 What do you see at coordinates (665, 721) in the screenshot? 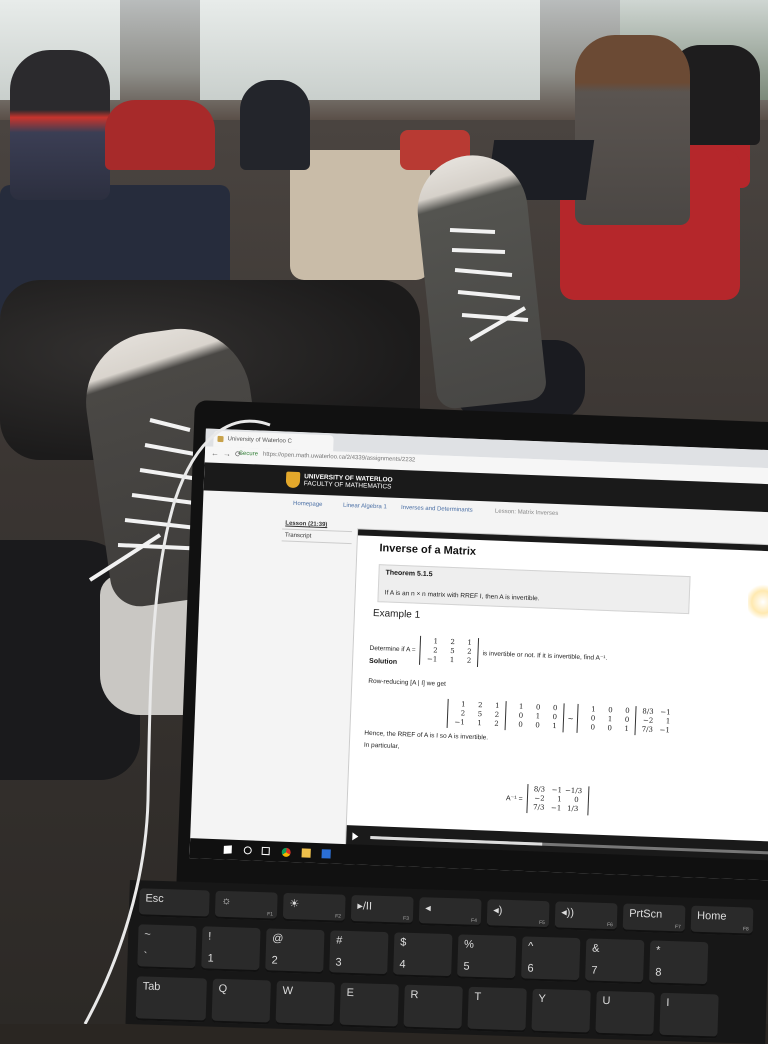
I see `reduced-right: 8/3 −1 −2 1 7/3 −1` at bounding box center [665, 721].